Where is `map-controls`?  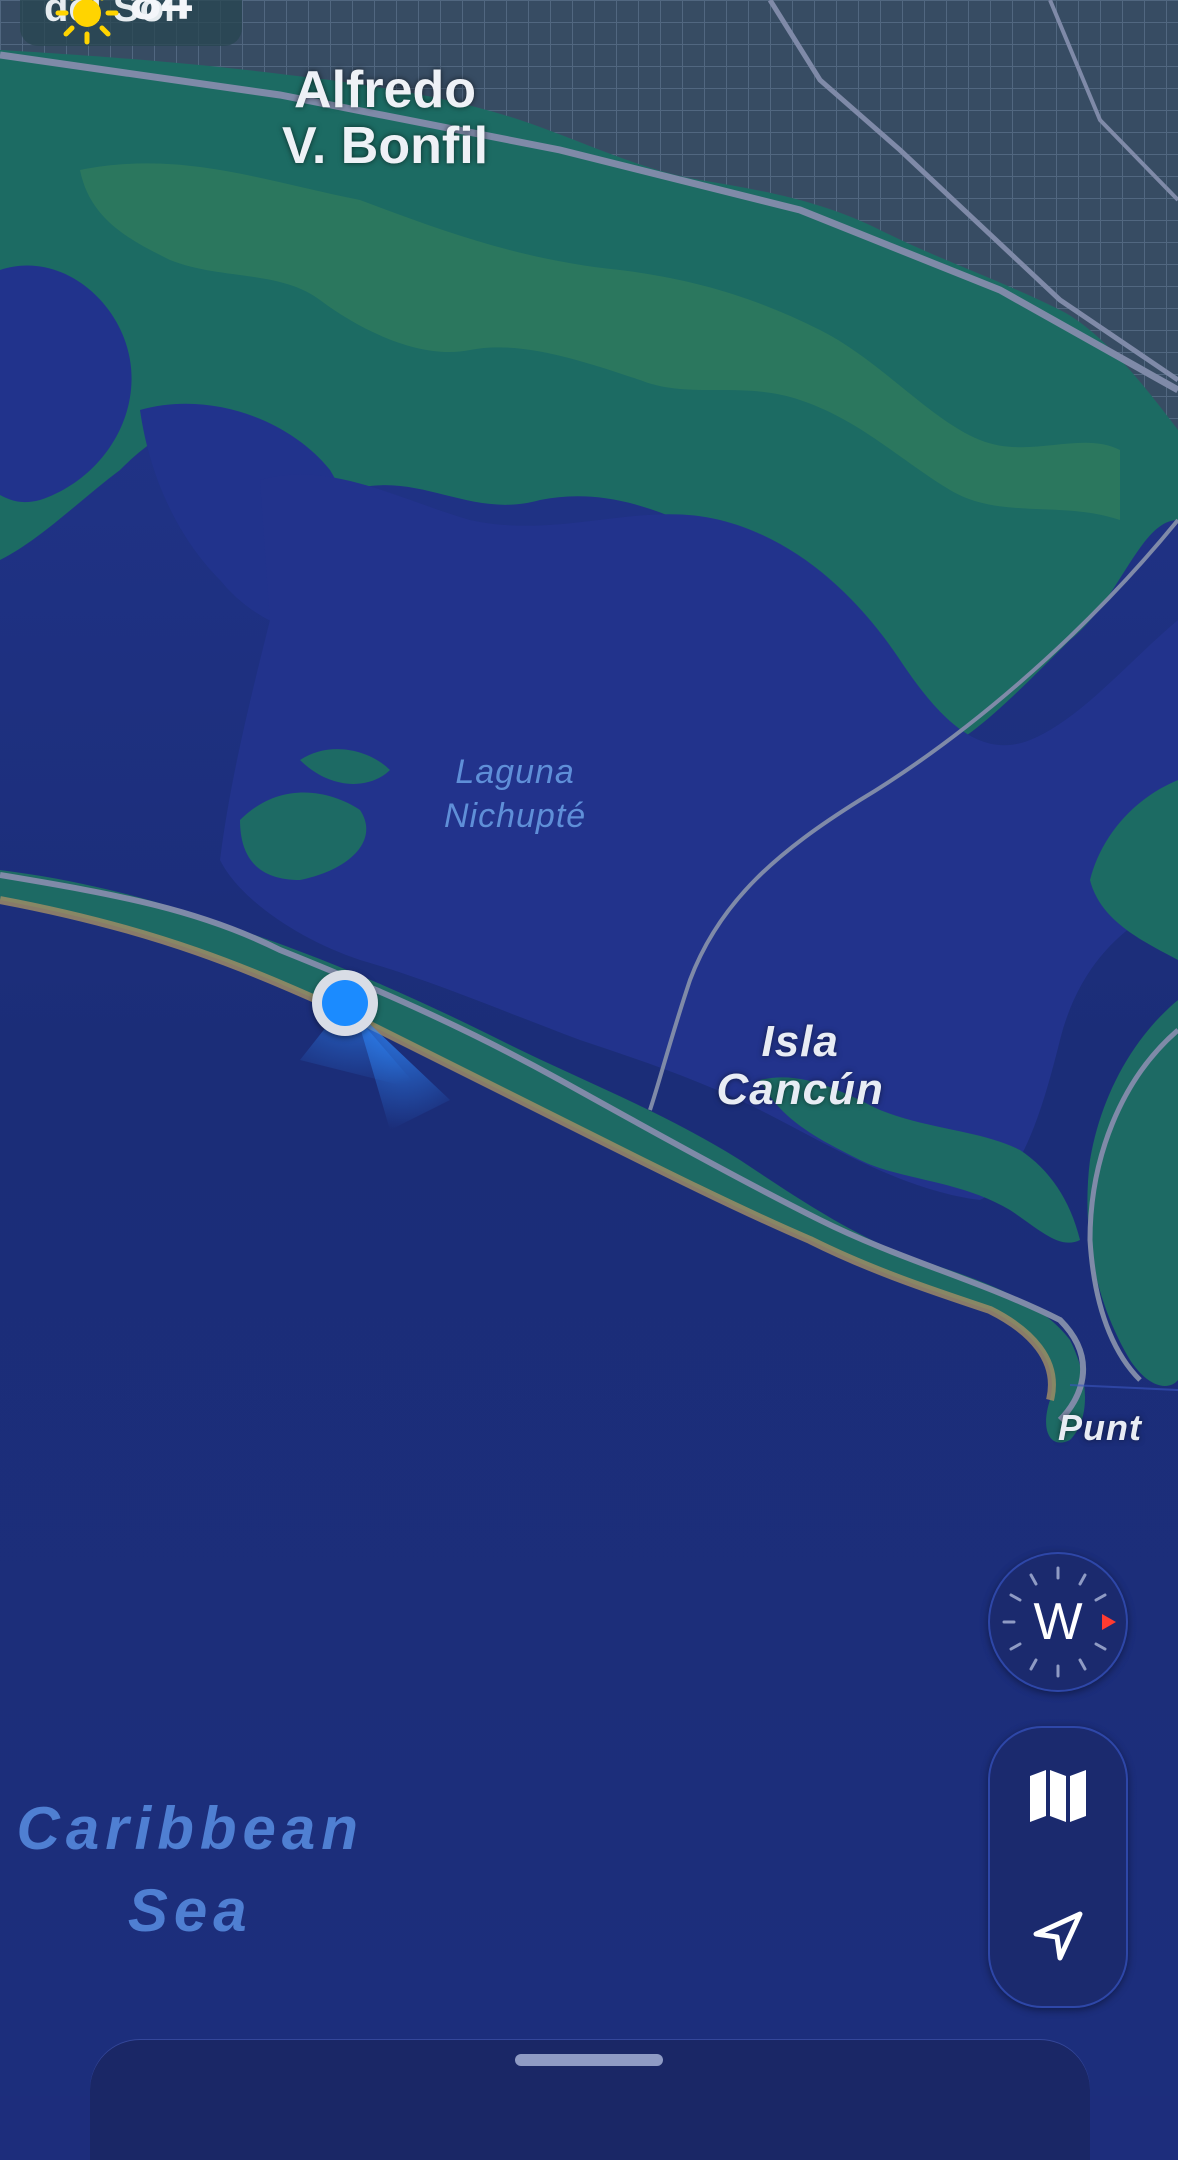 map-controls is located at coordinates (1058, 1867).